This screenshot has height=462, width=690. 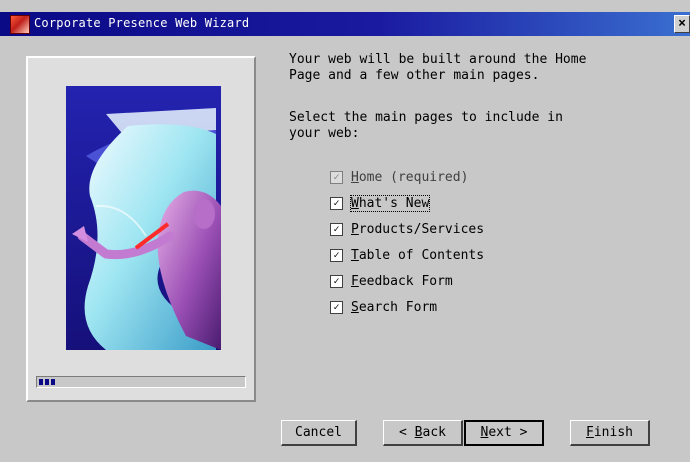 What do you see at coordinates (20, 24) in the screenshot?
I see `app-icon` at bounding box center [20, 24].